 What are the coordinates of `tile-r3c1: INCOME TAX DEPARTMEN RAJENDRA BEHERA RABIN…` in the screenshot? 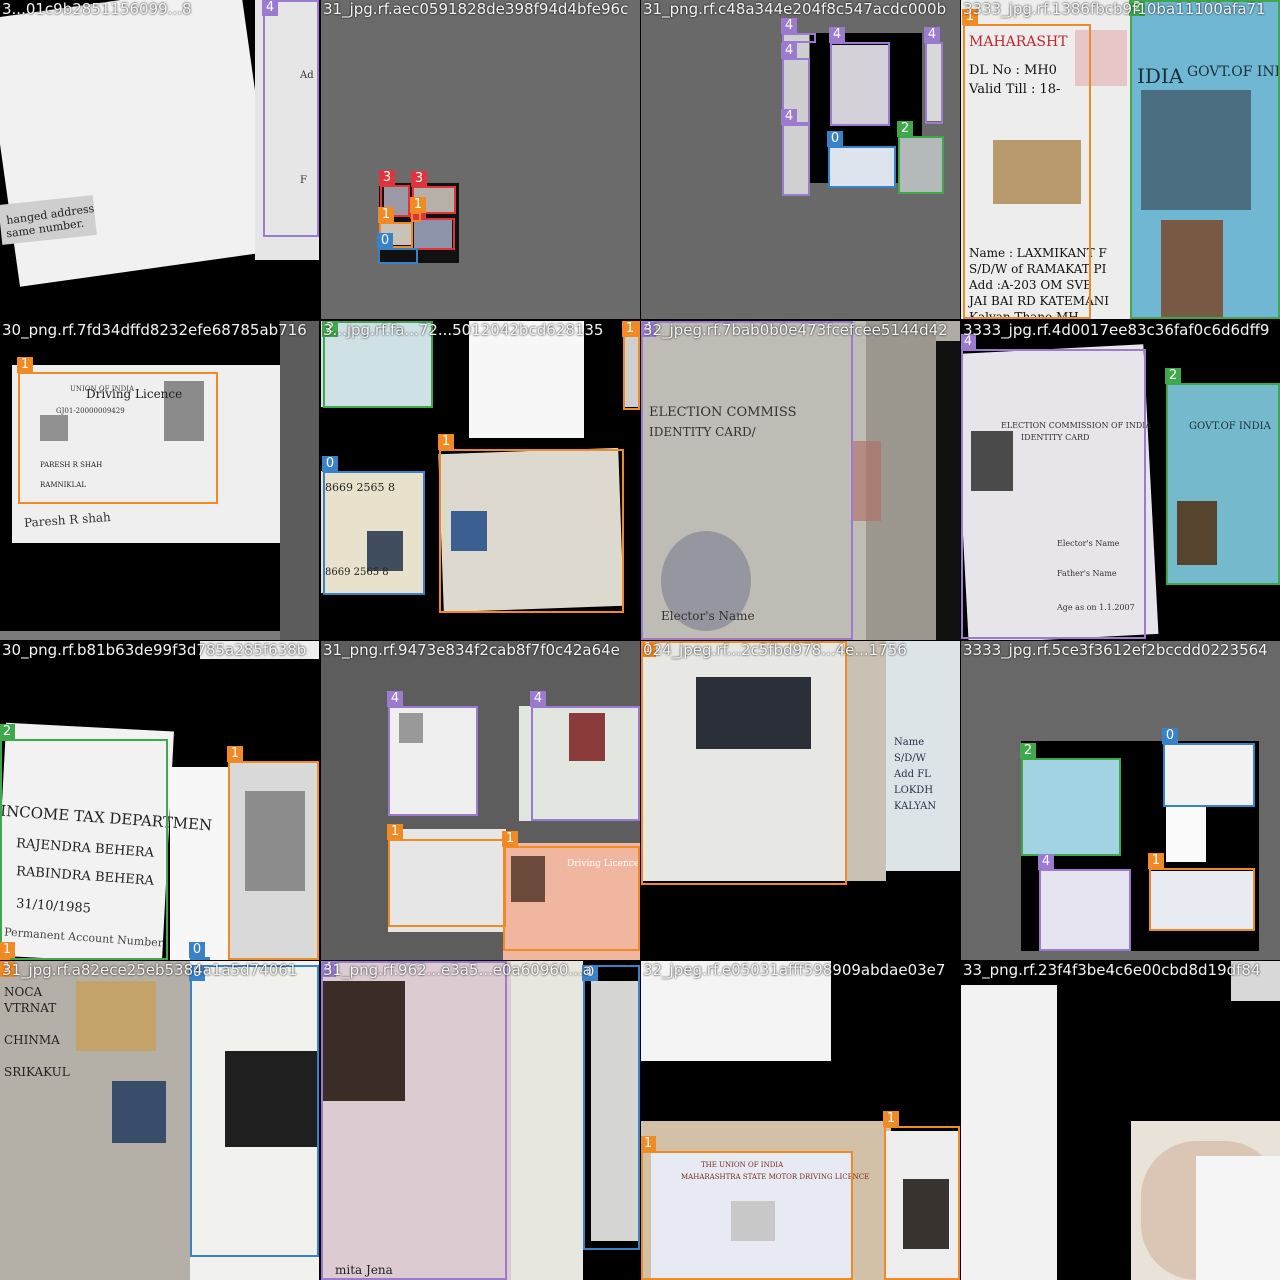 It's located at (159, 800).